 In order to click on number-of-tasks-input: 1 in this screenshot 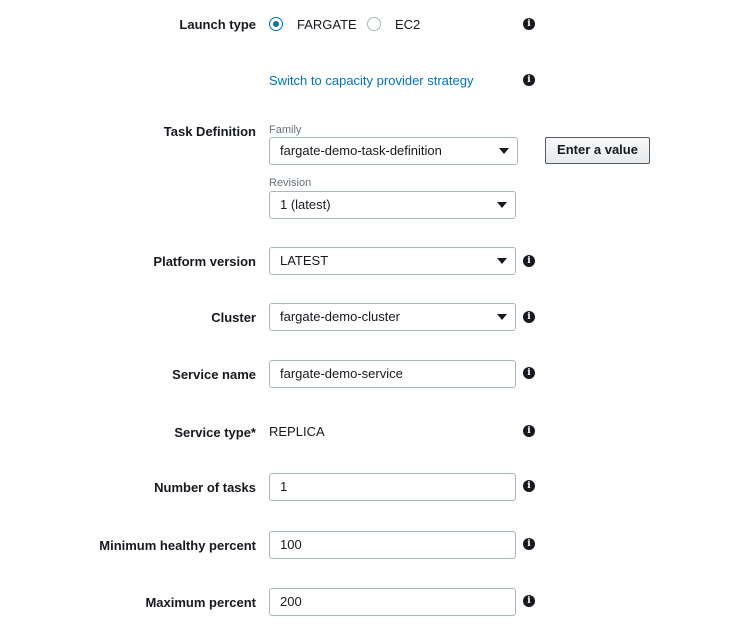, I will do `click(392, 487)`.